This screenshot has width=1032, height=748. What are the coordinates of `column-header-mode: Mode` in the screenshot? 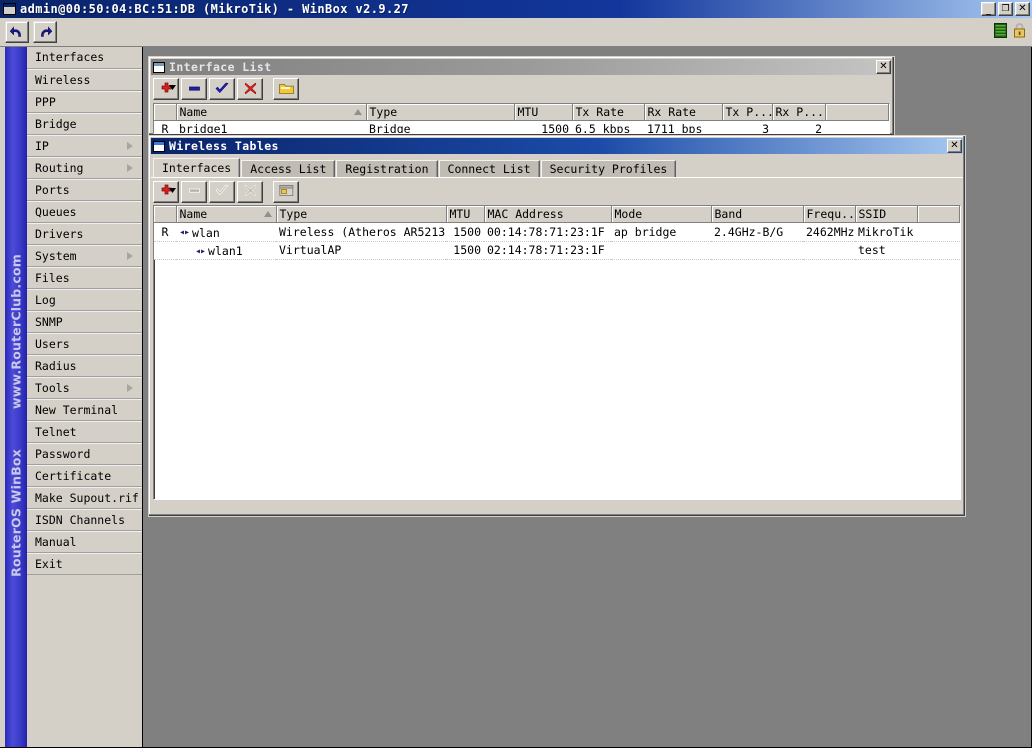 It's located at (661, 214).